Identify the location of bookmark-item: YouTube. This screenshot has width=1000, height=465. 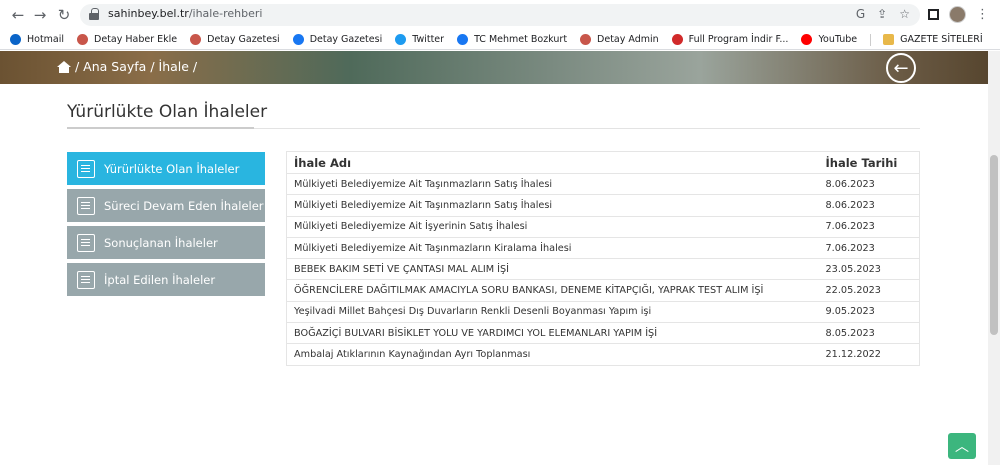
(829, 39).